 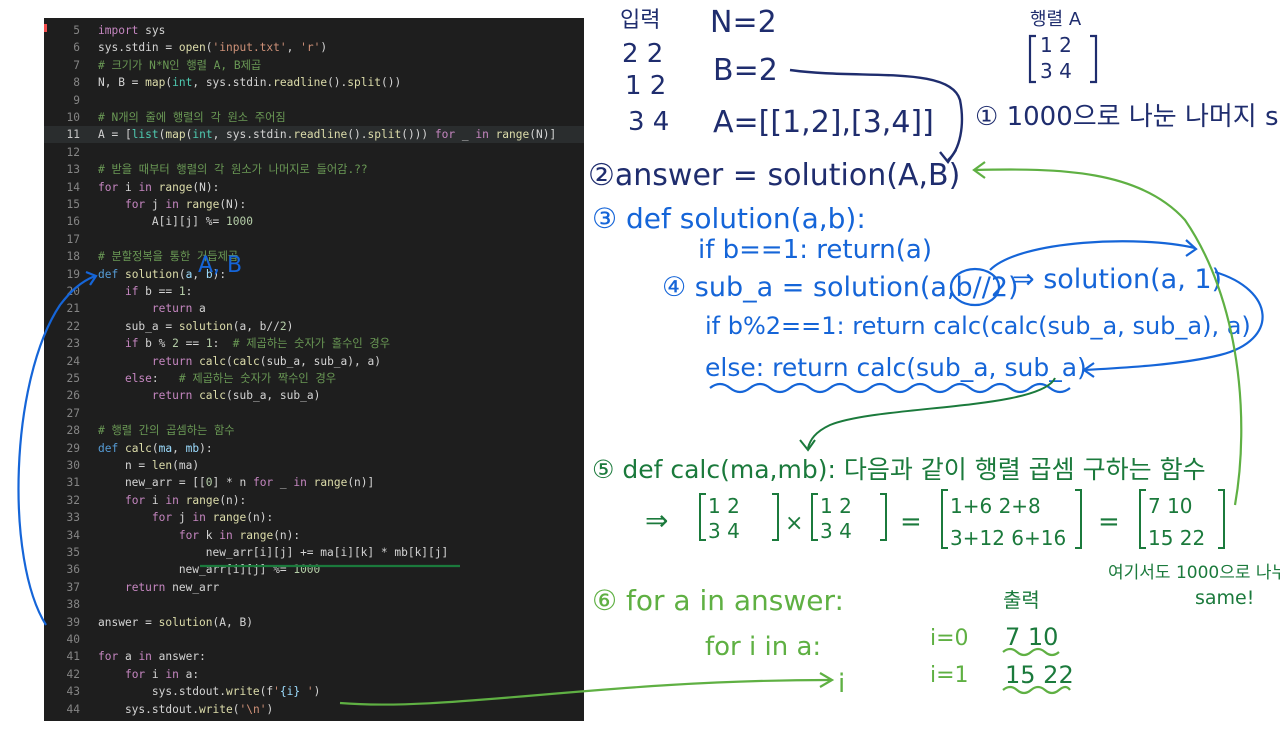 I want to click on step4-sub: ④ sub_a = solution(a,b//2), so click(x=840, y=287).